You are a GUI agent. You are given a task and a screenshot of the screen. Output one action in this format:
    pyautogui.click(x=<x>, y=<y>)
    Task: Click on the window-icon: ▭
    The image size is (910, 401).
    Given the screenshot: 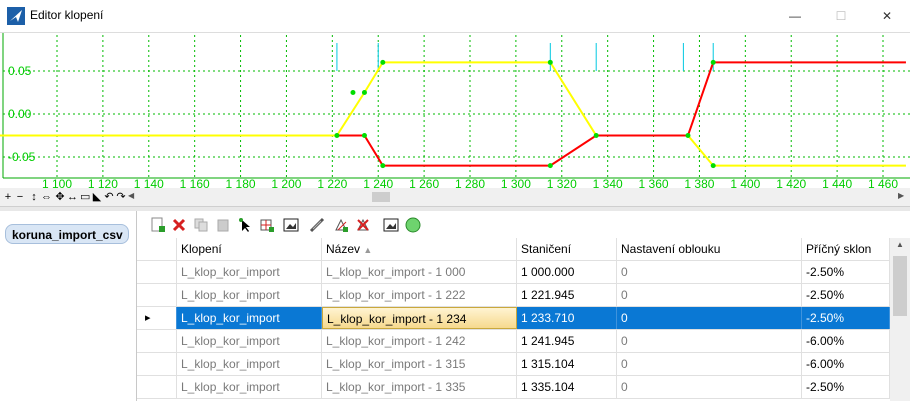 What is the action you would take?
    pyautogui.click(x=85, y=197)
    